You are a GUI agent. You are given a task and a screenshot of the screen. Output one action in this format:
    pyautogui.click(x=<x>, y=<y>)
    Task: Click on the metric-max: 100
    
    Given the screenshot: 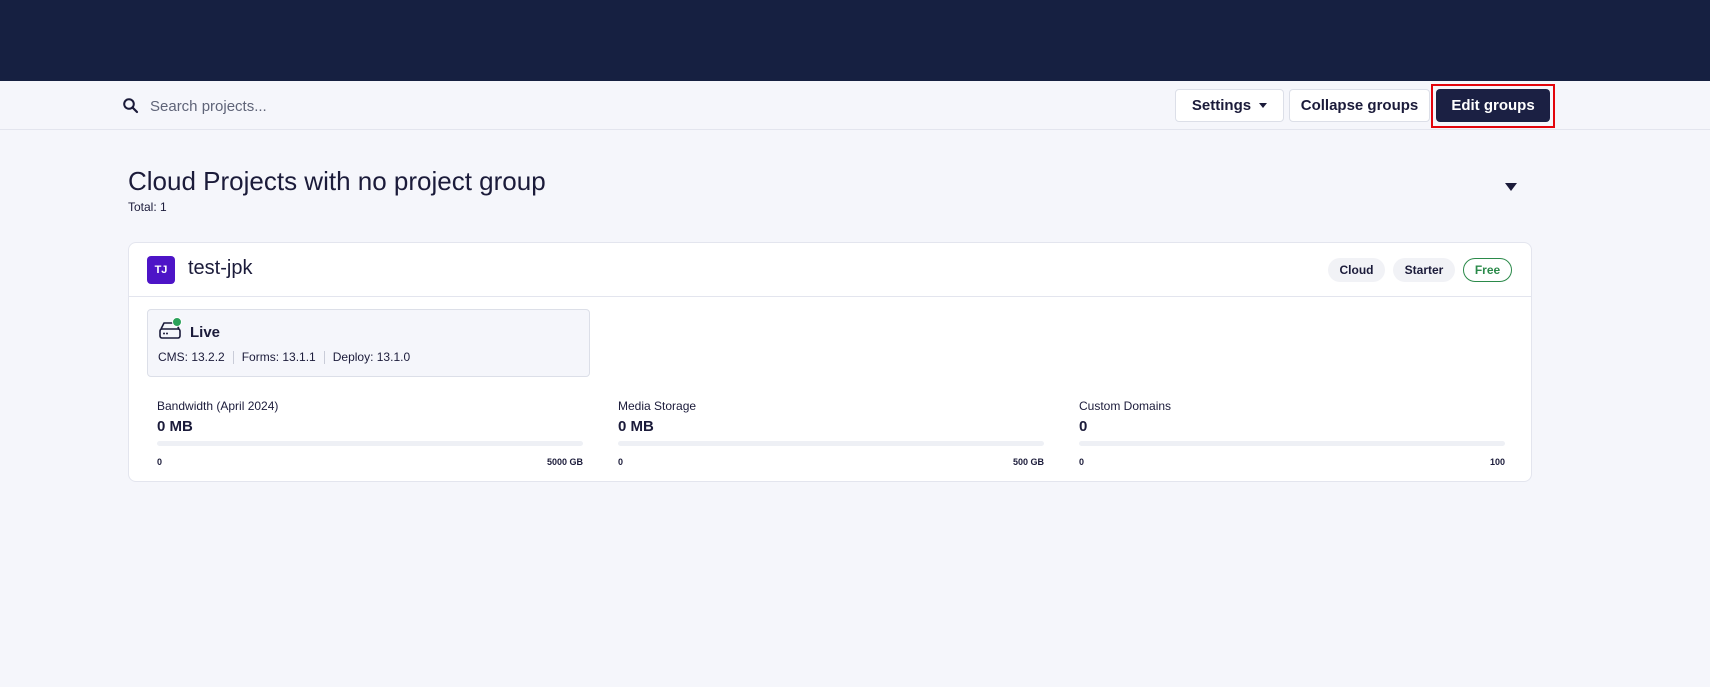 What is the action you would take?
    pyautogui.click(x=1497, y=462)
    